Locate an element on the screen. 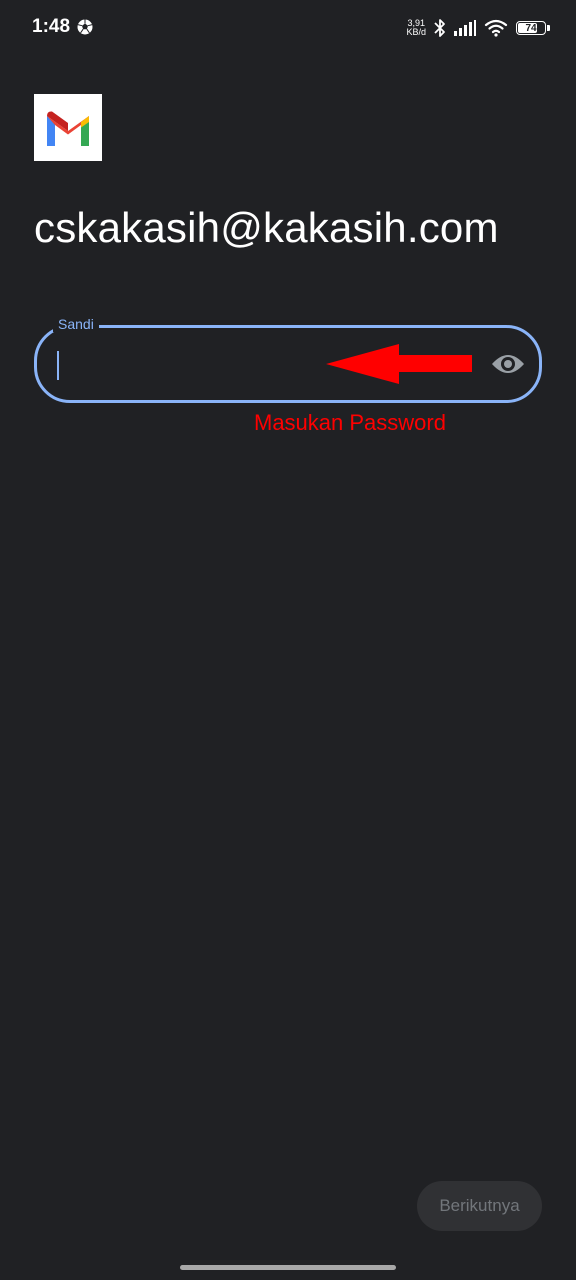 The width and height of the screenshot is (576, 1280). gesture-bar is located at coordinates (288, 1267).